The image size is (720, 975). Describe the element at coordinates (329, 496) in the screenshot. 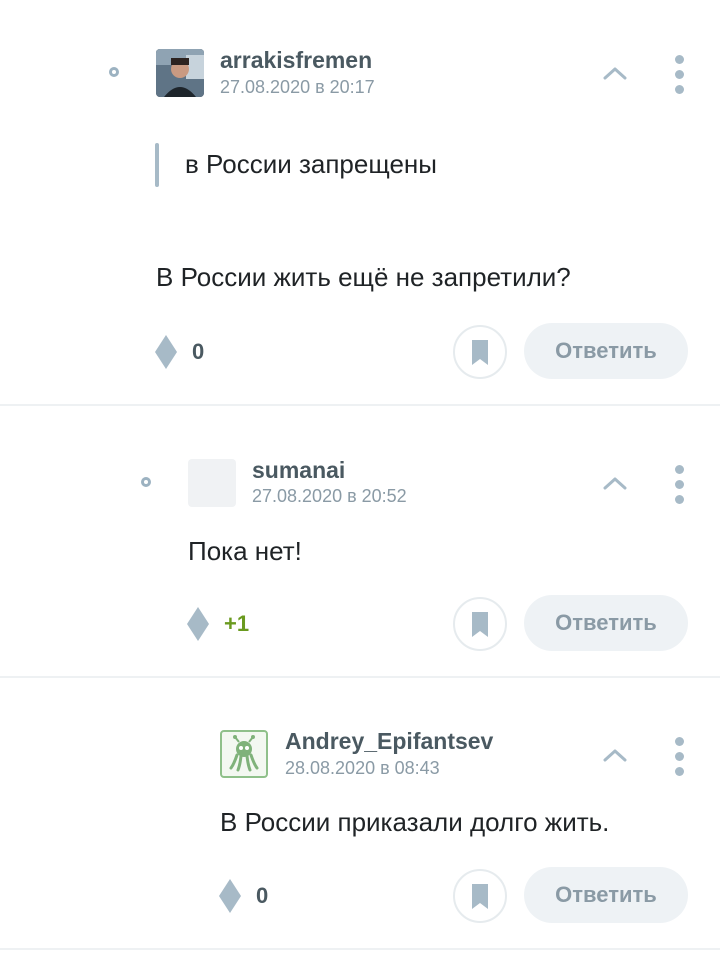

I see `comment-date: 27.08.2020 в 20:52` at that location.